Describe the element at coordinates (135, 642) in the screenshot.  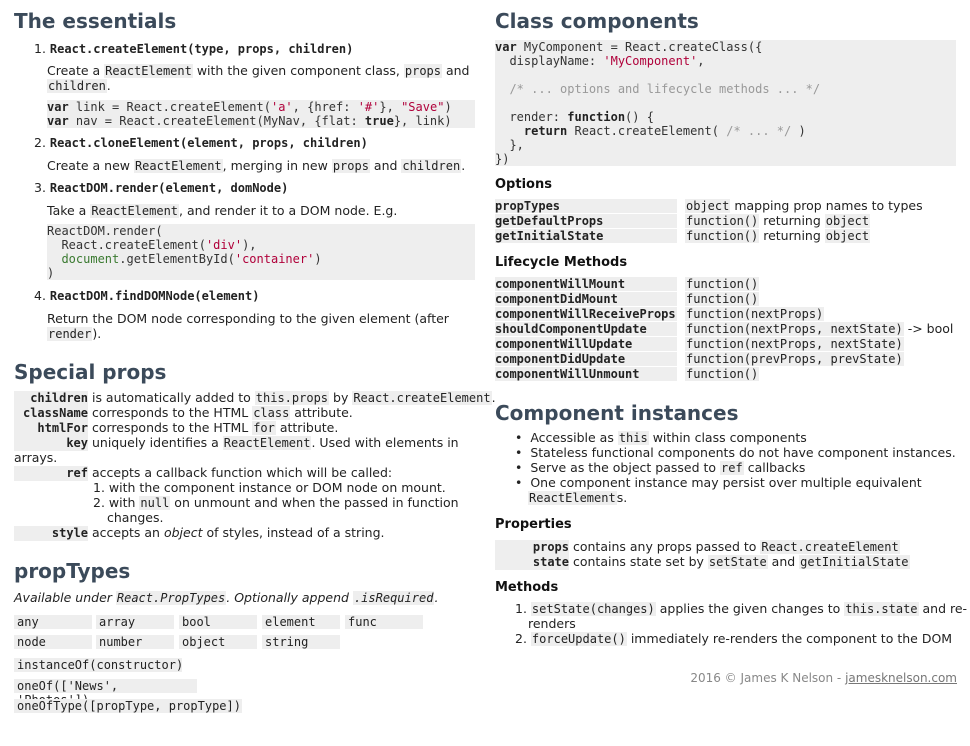
I see `proptype-cell: number` at that location.